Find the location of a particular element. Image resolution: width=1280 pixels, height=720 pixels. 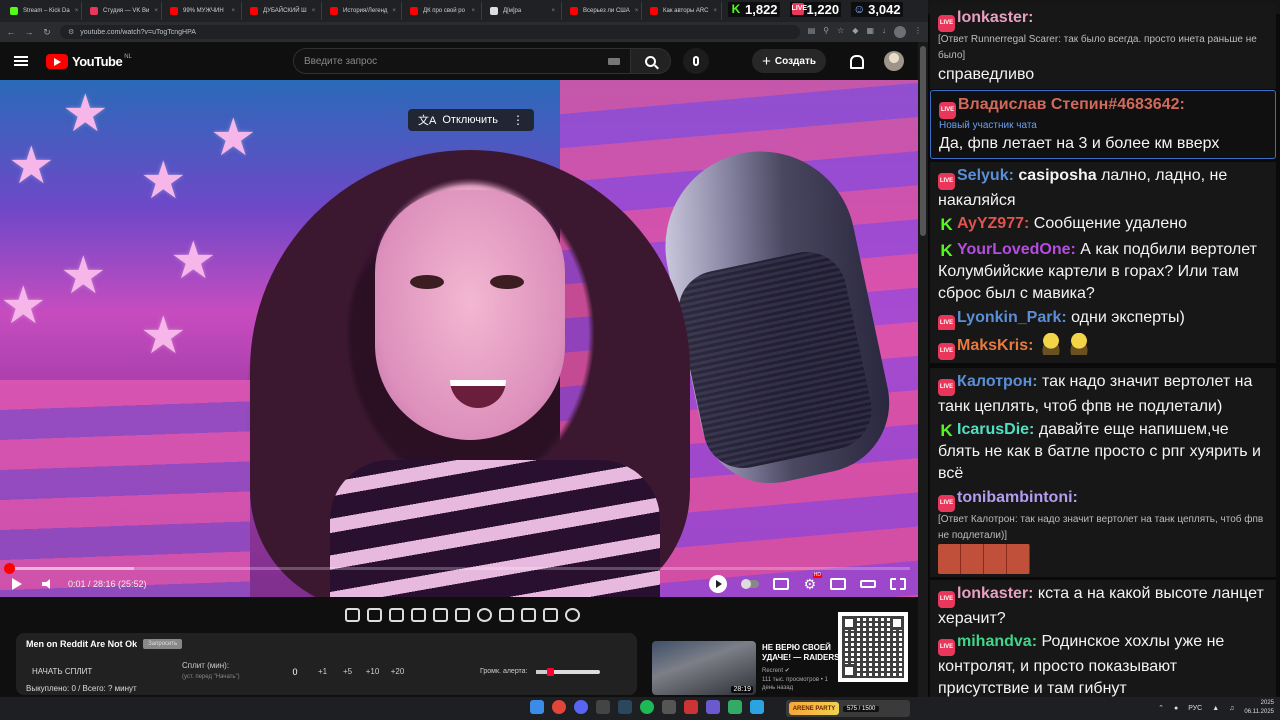

chat-username: Lyonkin_Park: is located at coordinates (1012, 317).